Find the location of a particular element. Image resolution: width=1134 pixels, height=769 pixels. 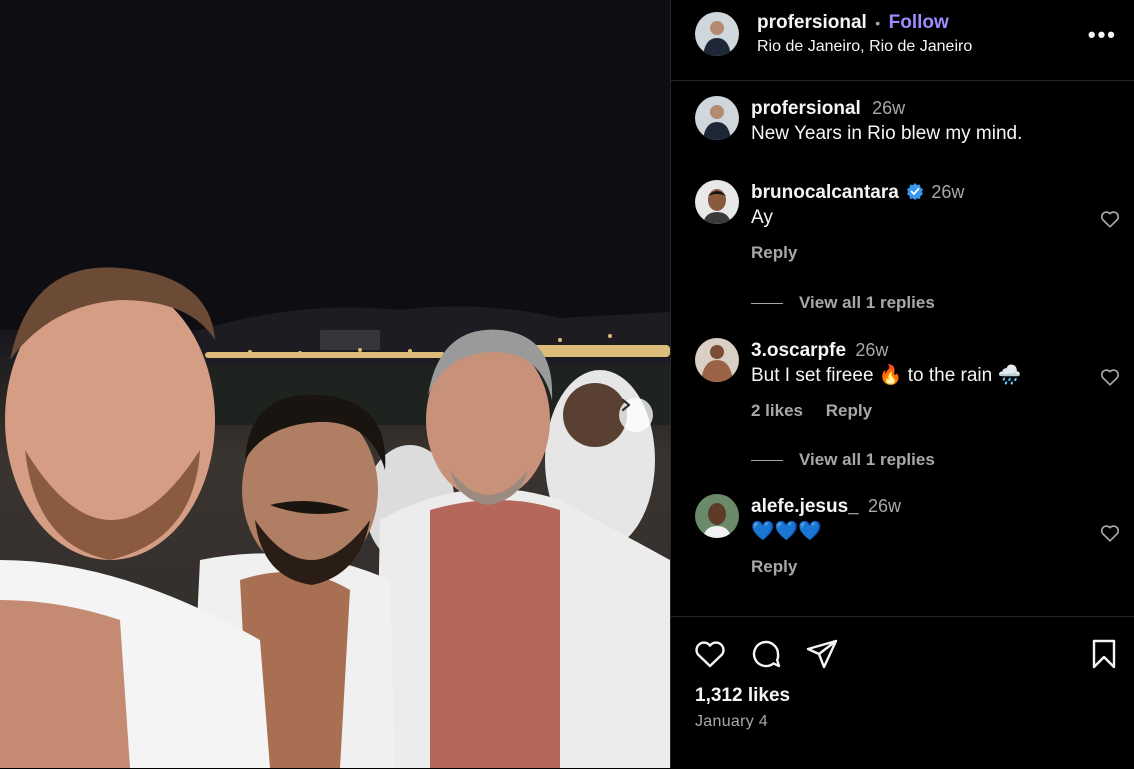

comment-item: brunocalcantara 26w Ay Reply is located at coordinates (907, 225).